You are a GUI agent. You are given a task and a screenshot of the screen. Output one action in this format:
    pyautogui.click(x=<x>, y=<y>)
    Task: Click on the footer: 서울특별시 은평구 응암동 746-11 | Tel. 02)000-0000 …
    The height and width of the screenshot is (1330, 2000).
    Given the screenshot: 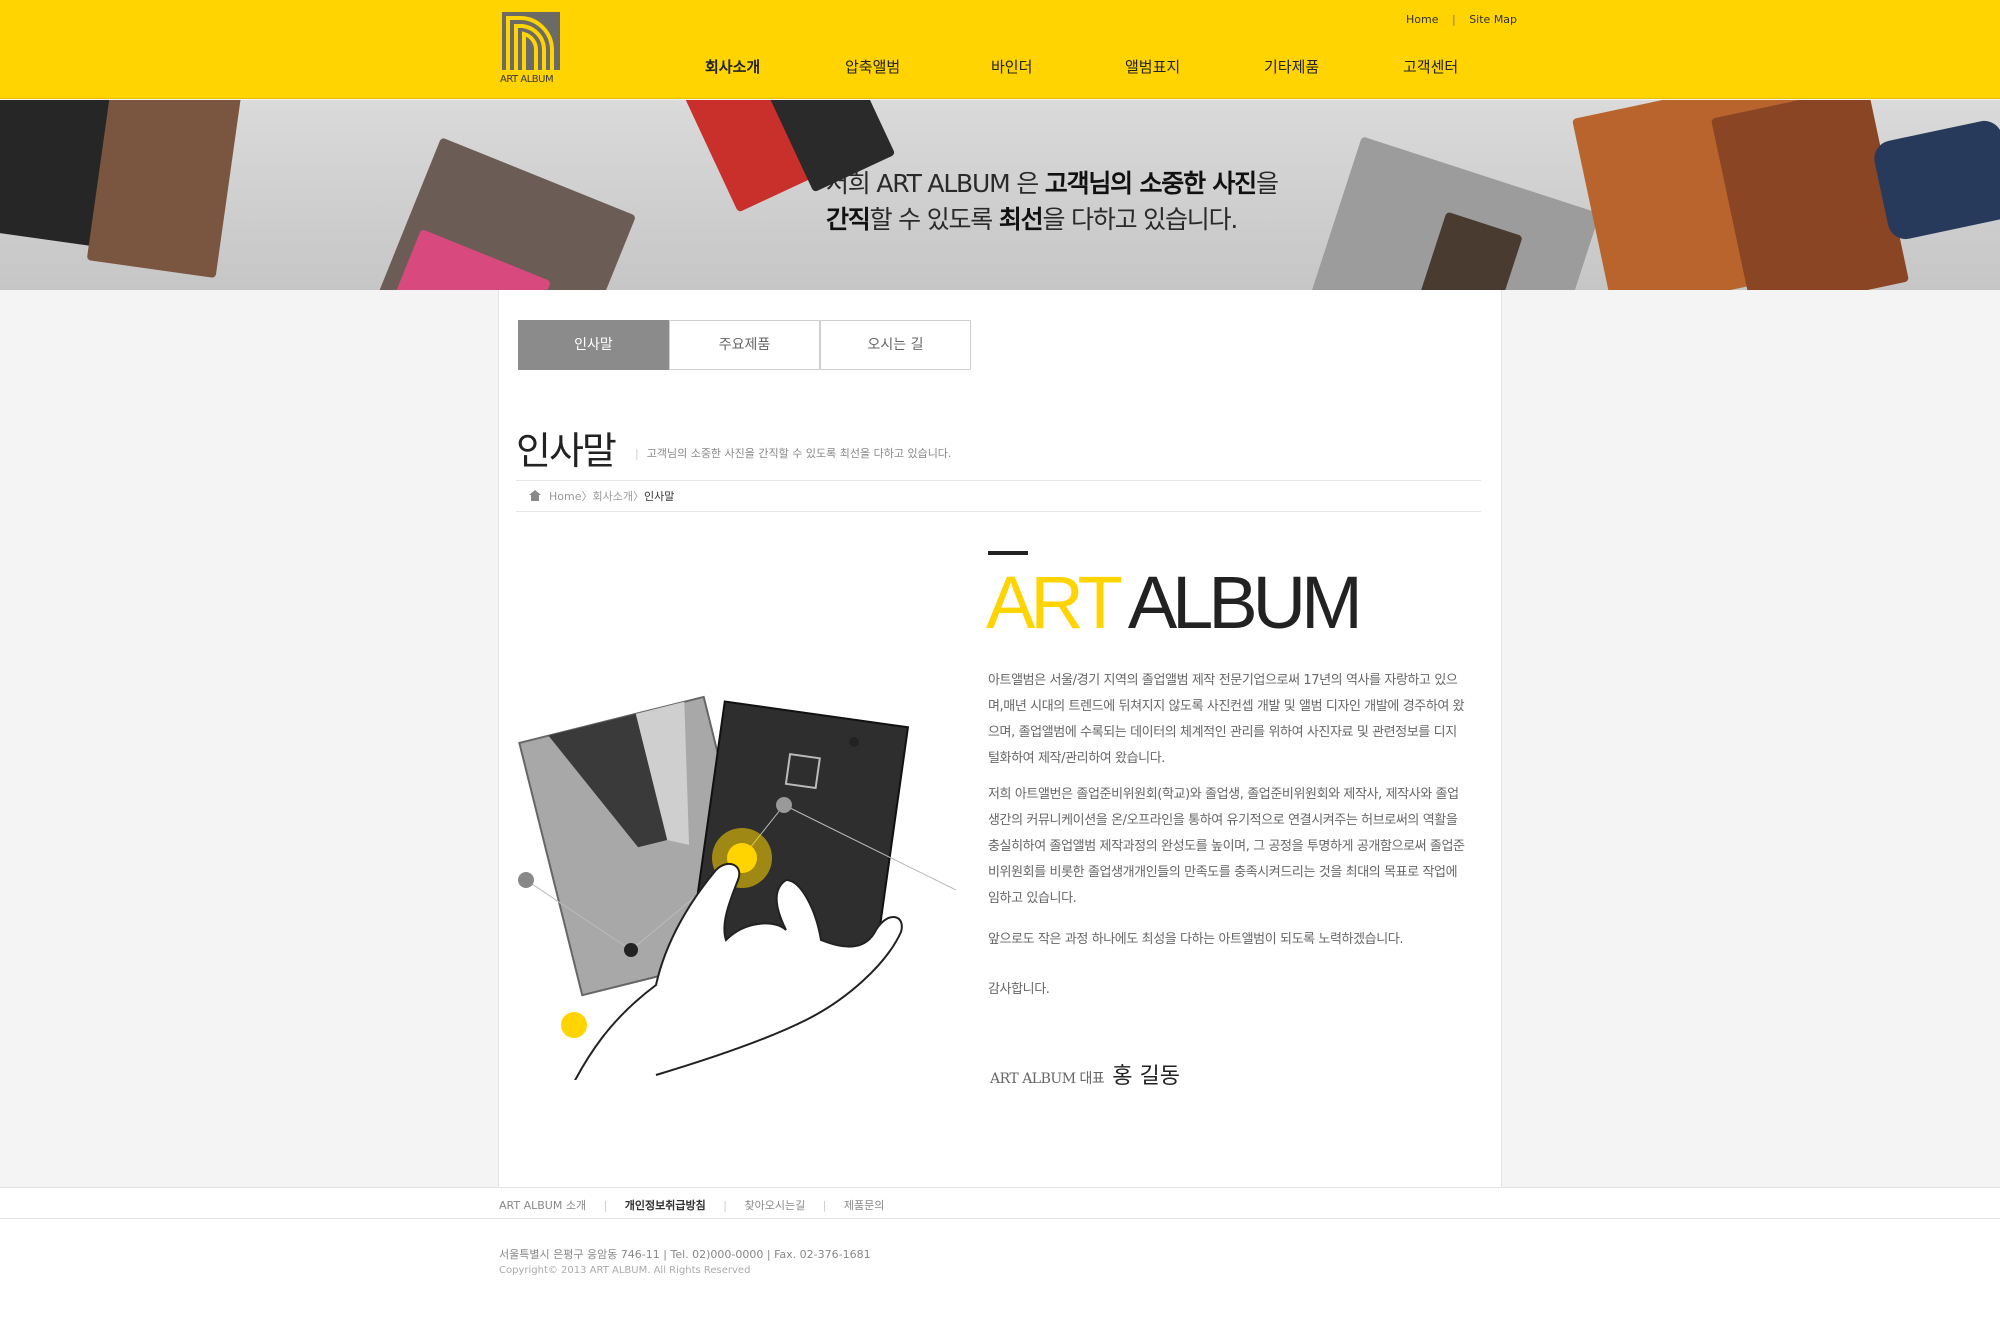 What is the action you would take?
    pyautogui.click(x=1000, y=1274)
    